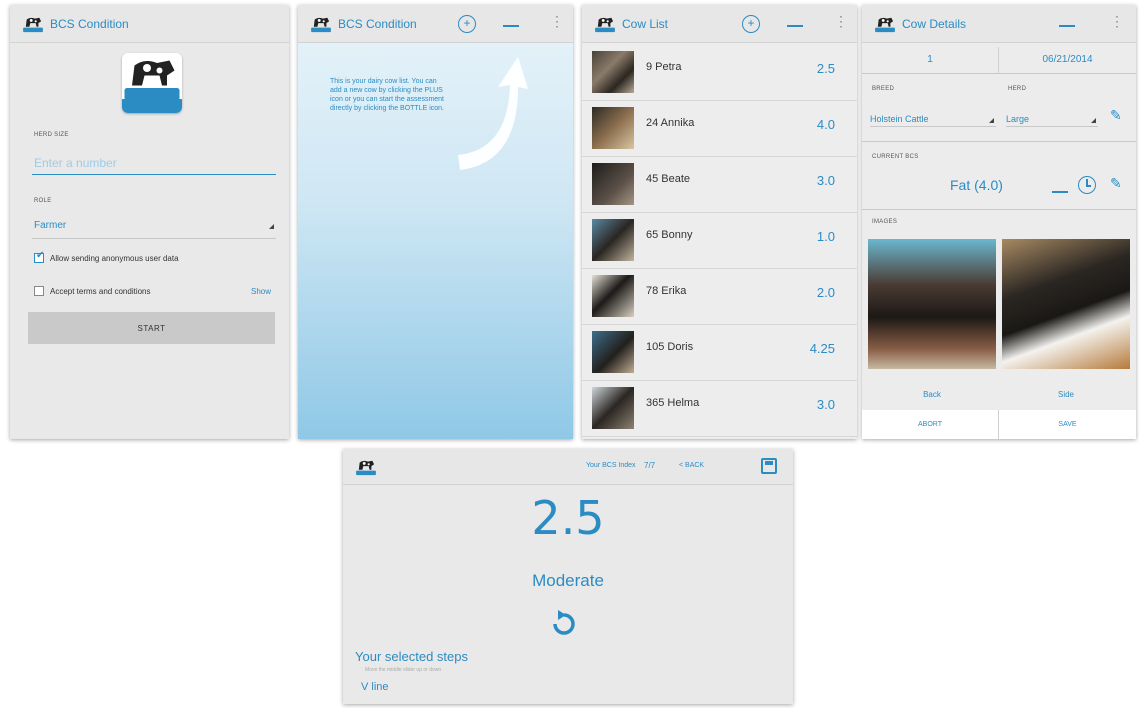 Image resolution: width=1139 pixels, height=708 pixels. I want to click on tab-cow-number-label: 1, so click(930, 59).